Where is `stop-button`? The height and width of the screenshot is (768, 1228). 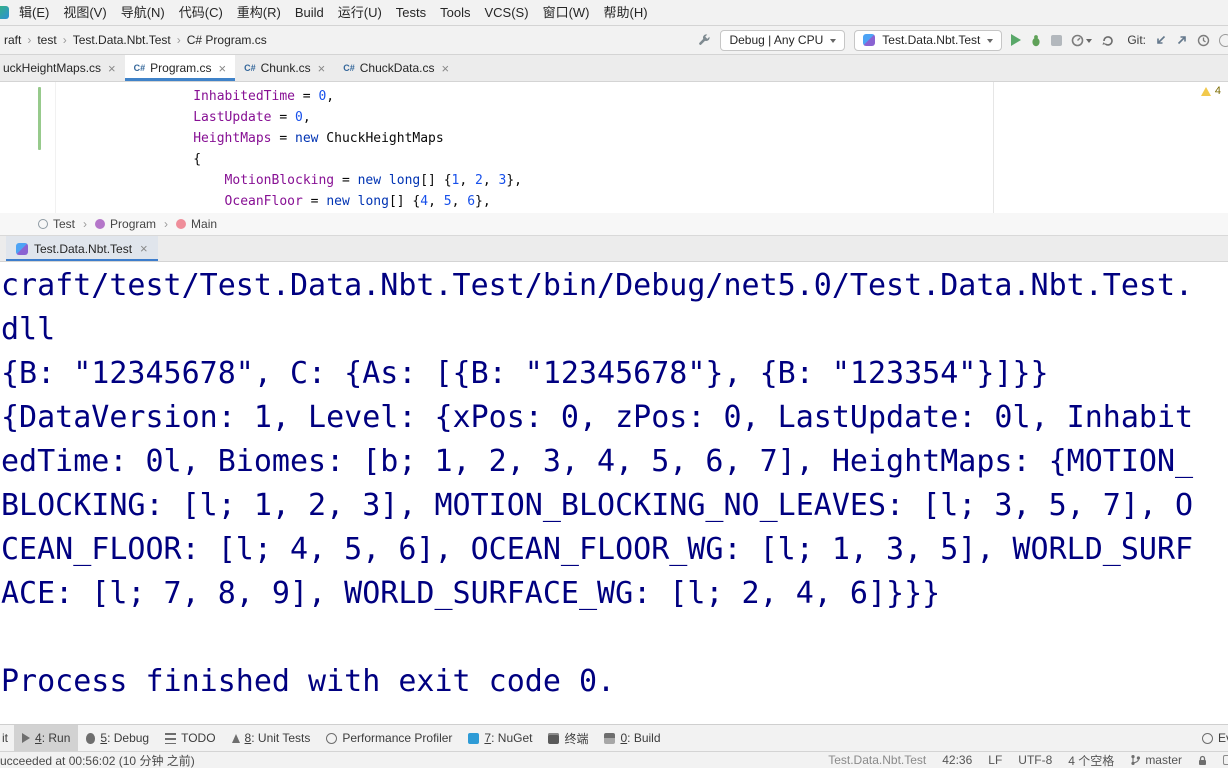
stop-button is located at coordinates (1057, 40).